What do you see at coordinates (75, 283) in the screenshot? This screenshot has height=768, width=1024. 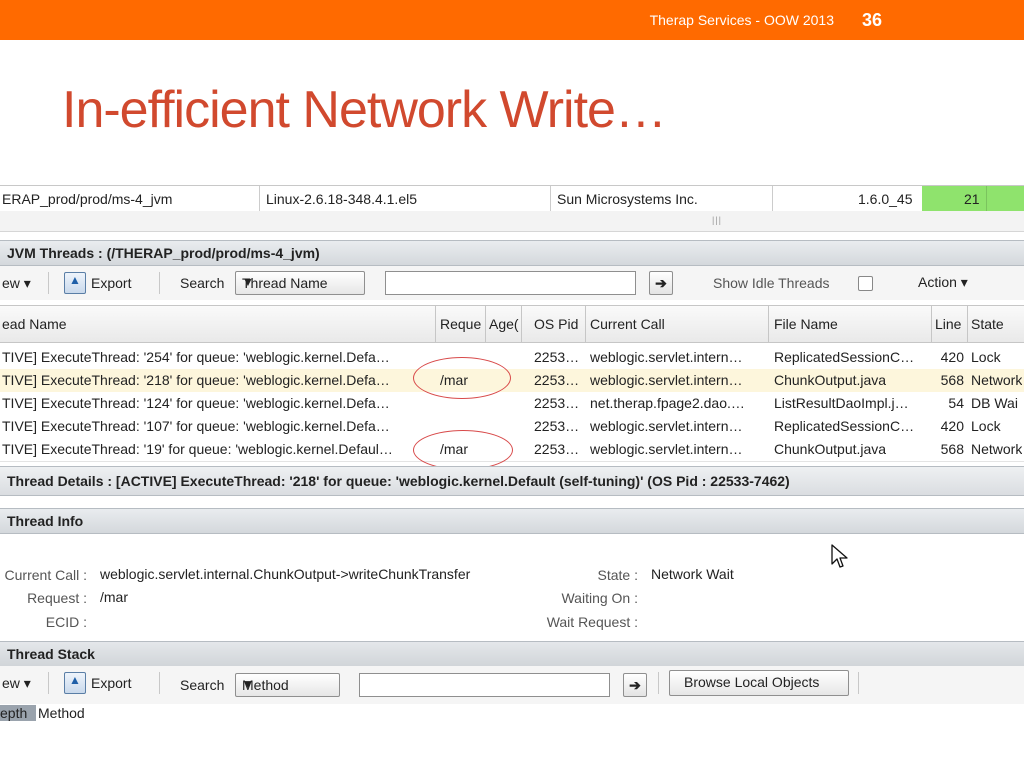 I see `export-icon` at bounding box center [75, 283].